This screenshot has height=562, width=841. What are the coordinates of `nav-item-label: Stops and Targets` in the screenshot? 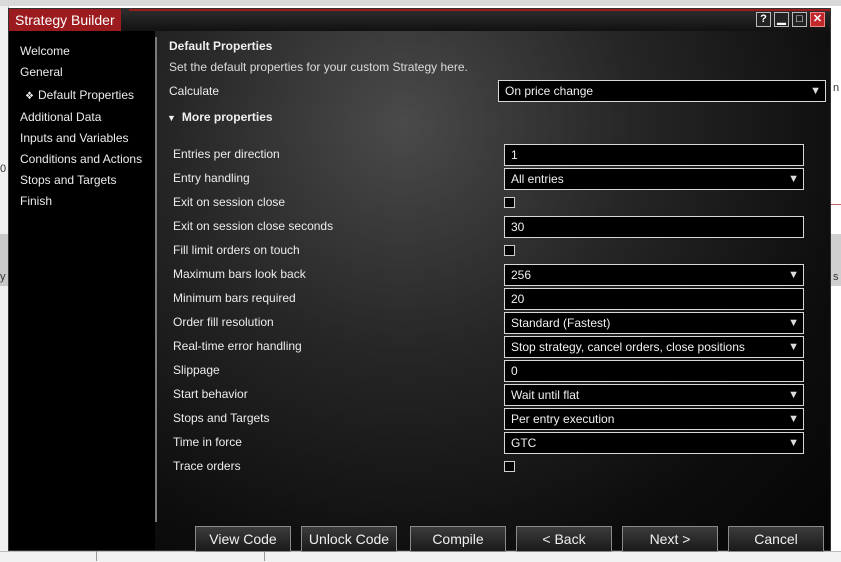 It's located at (68, 180).